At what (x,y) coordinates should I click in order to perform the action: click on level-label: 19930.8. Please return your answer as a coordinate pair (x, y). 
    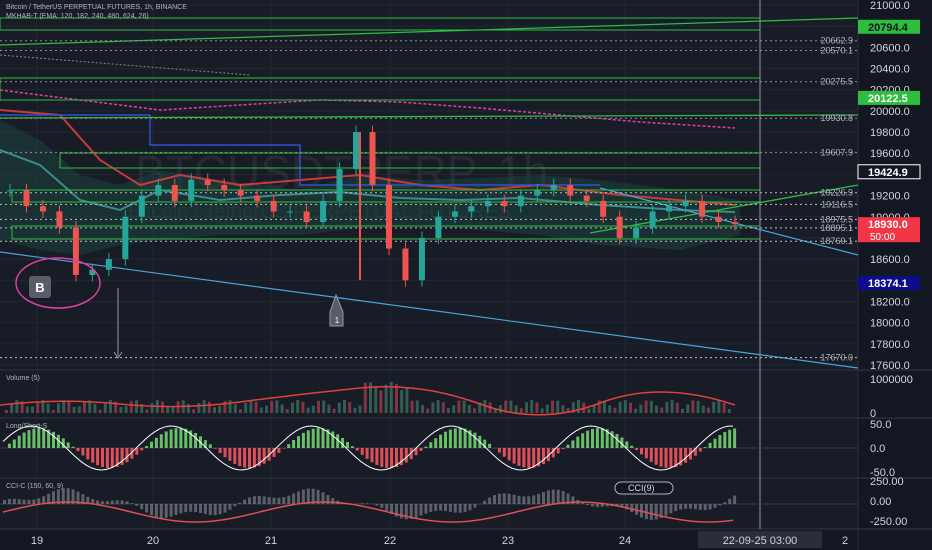
    Looking at the image, I should click on (836, 118).